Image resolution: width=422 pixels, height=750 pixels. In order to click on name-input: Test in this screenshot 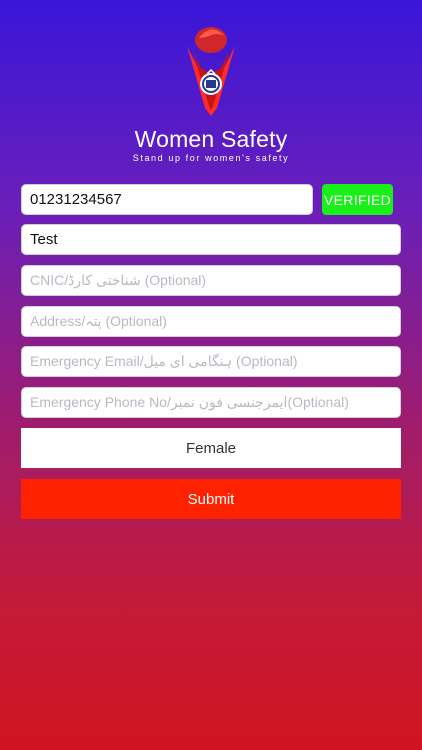, I will do `click(211, 239)`.